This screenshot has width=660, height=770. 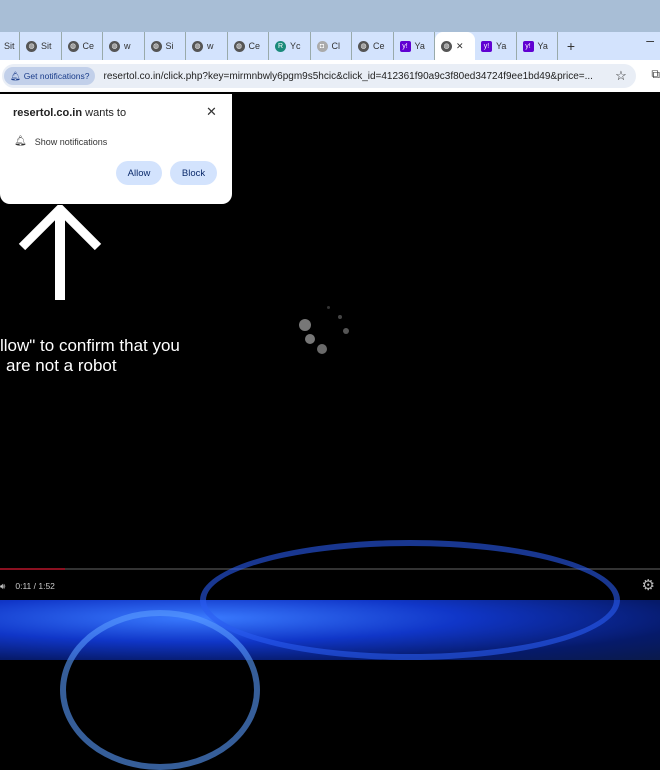 What do you see at coordinates (211, 112) in the screenshot?
I see `close-icon: ✕` at bounding box center [211, 112].